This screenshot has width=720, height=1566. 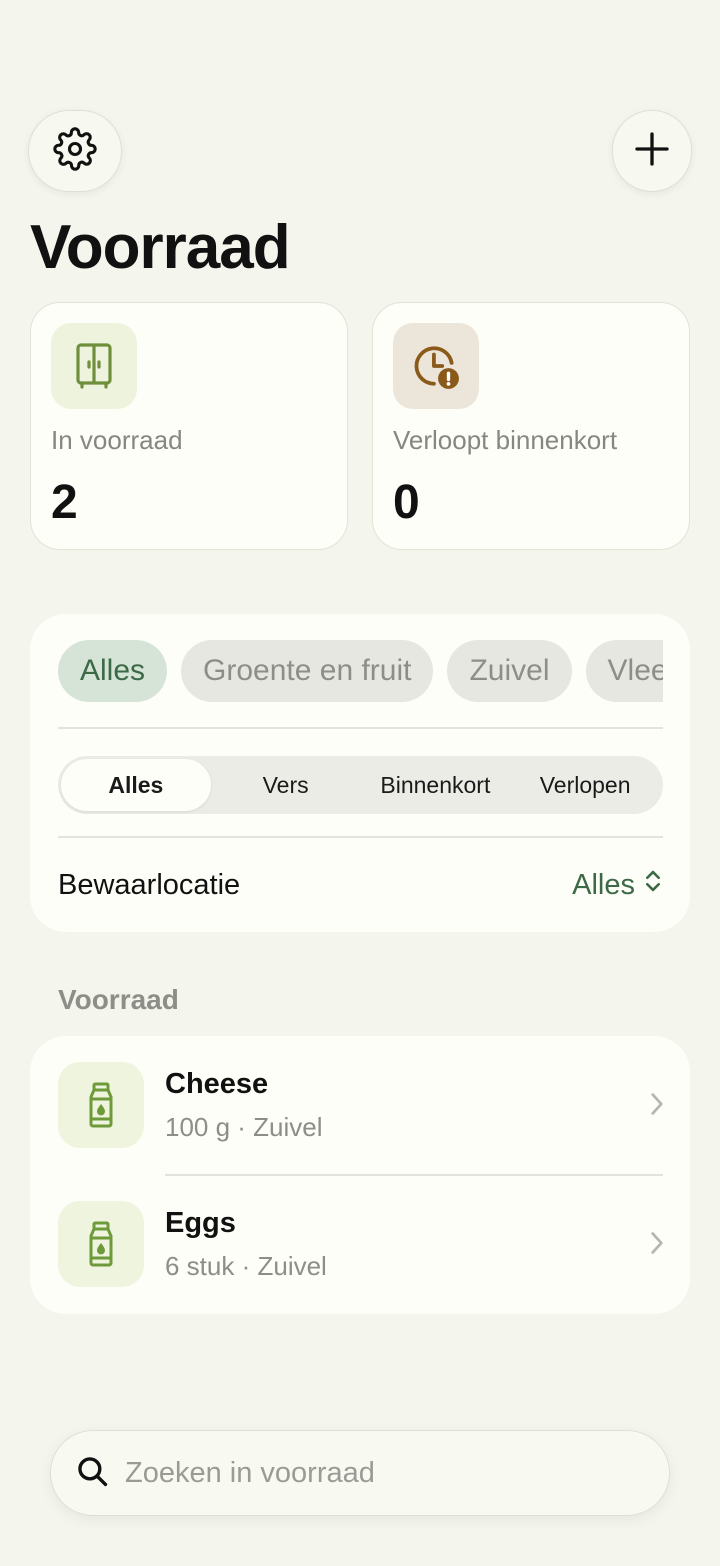 I want to click on tab-all: Alles, so click(x=136, y=785).